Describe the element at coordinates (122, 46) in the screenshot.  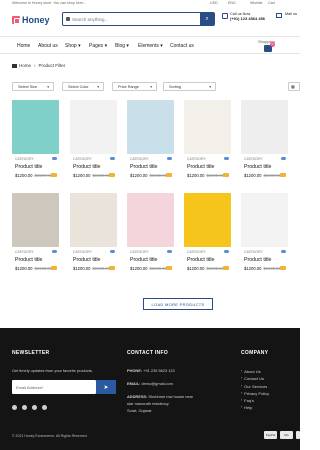
I see `nav-blog: Blog ▾` at that location.